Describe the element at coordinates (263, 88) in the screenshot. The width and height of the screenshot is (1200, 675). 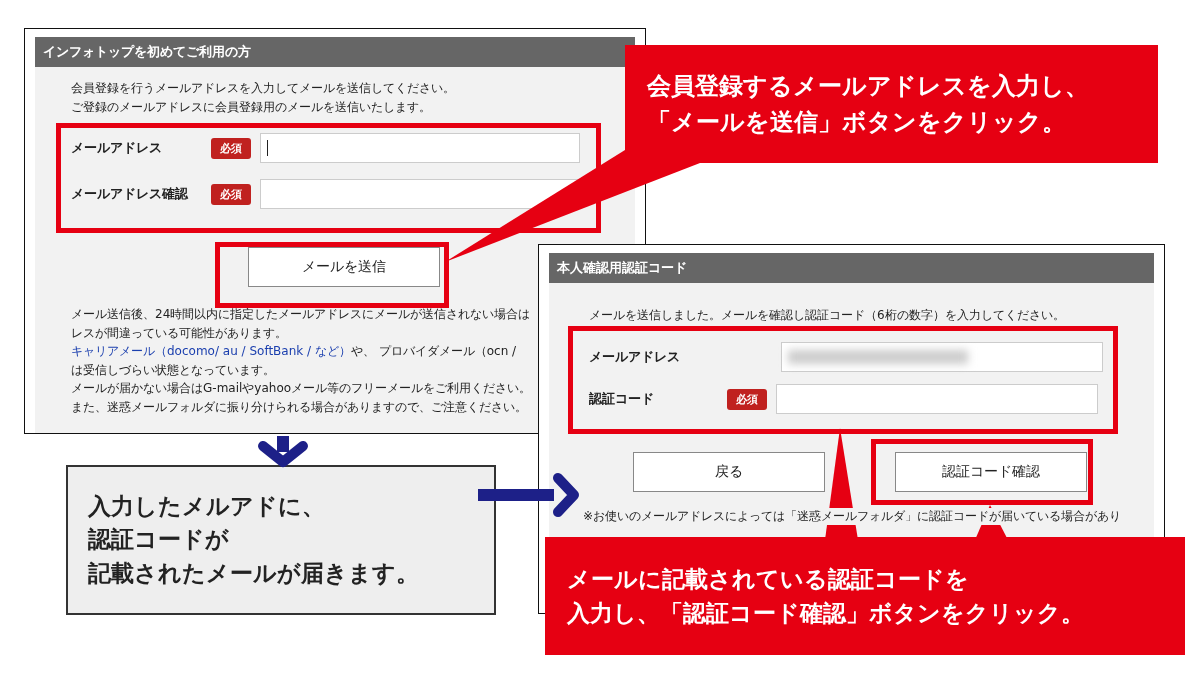
I see `intro-text: 会員登録を行うメールアドレスを入力してメールを送信してください。` at that location.